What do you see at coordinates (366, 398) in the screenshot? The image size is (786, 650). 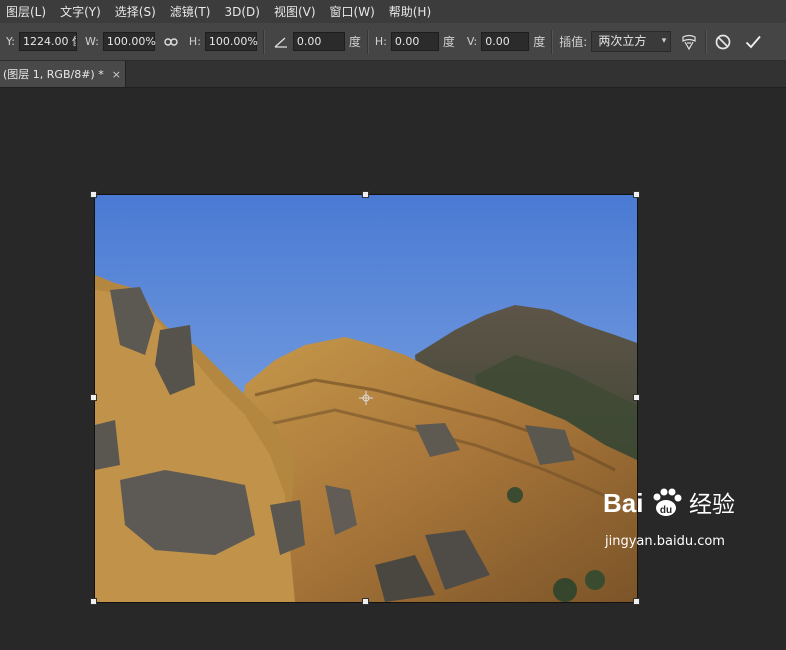 I see `reference-point-icon` at bounding box center [366, 398].